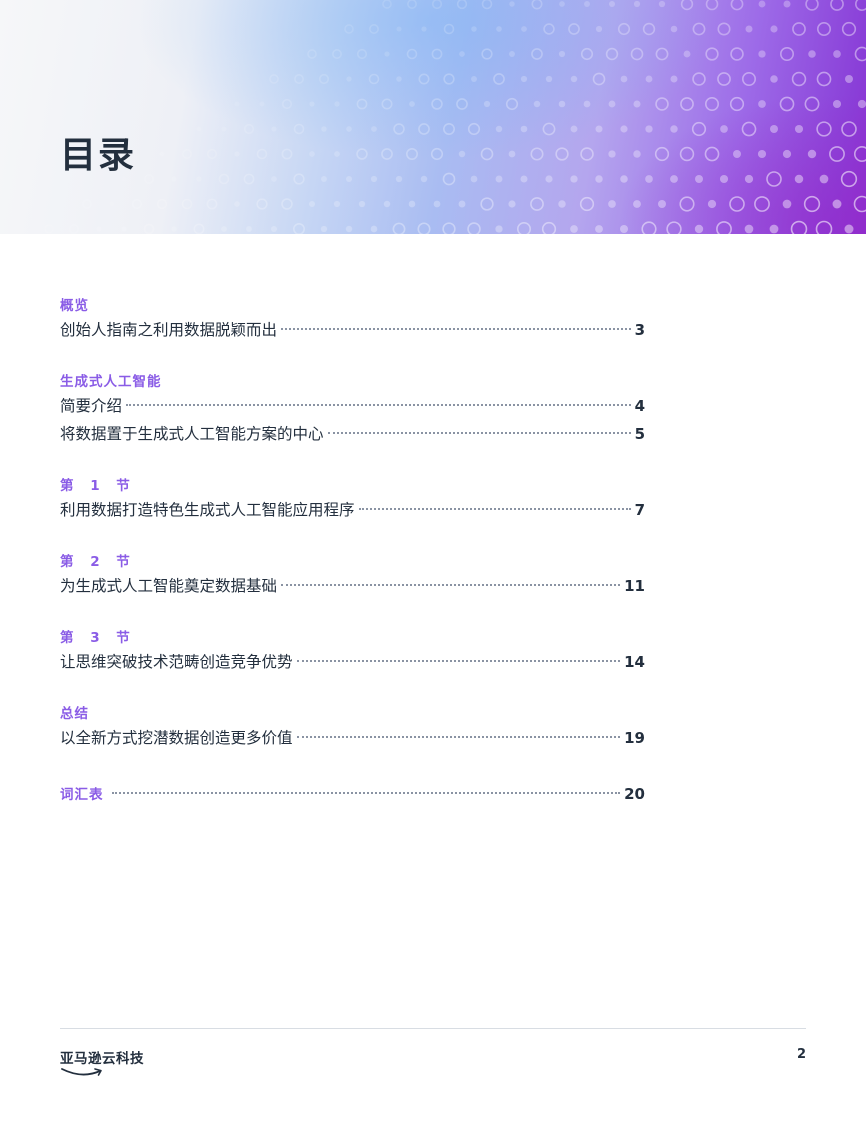 Image resolution: width=866 pixels, height=1122 pixels. I want to click on toc-entry-page: 7, so click(639, 510).